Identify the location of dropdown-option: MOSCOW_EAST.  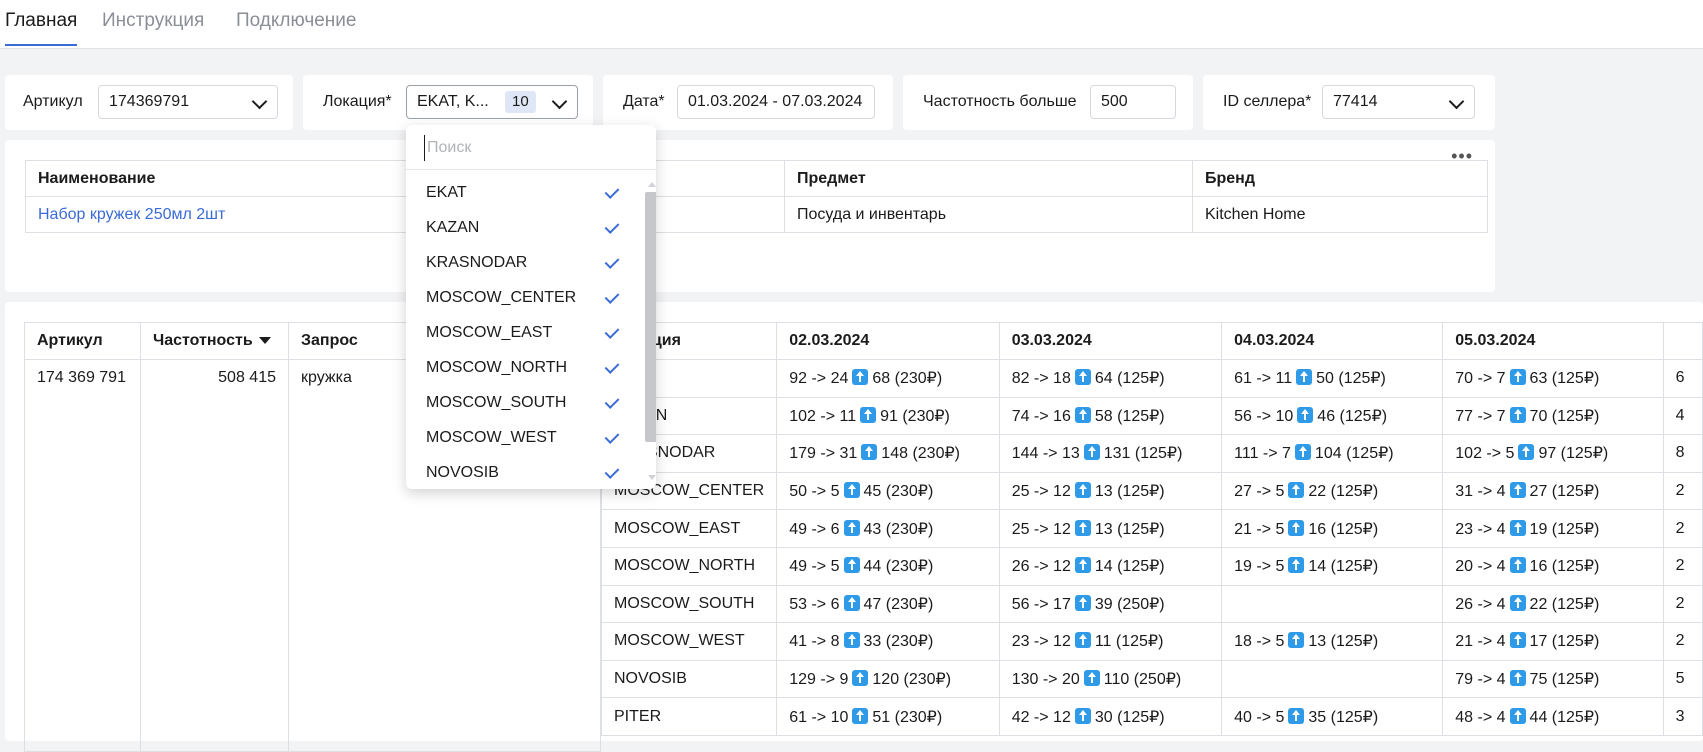
(524, 333).